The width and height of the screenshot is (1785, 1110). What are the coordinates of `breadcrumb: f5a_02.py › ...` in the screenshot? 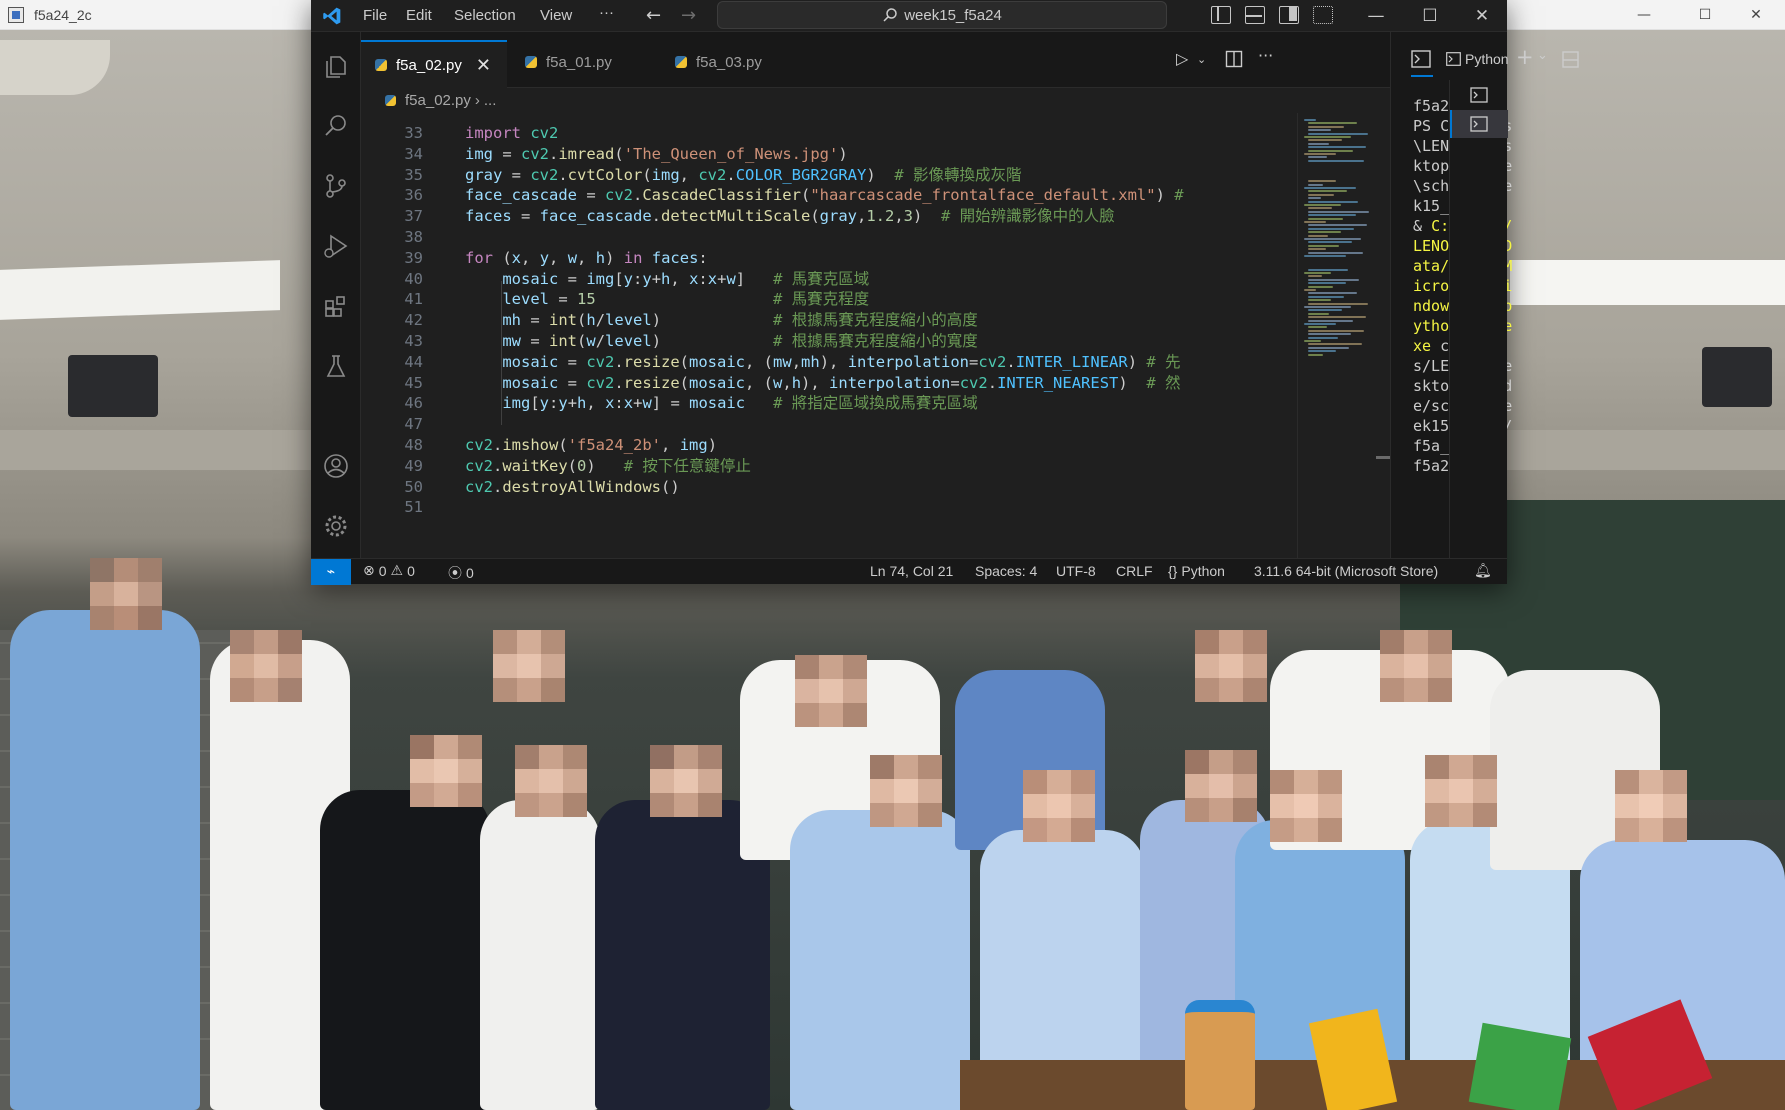 It's located at (440, 100).